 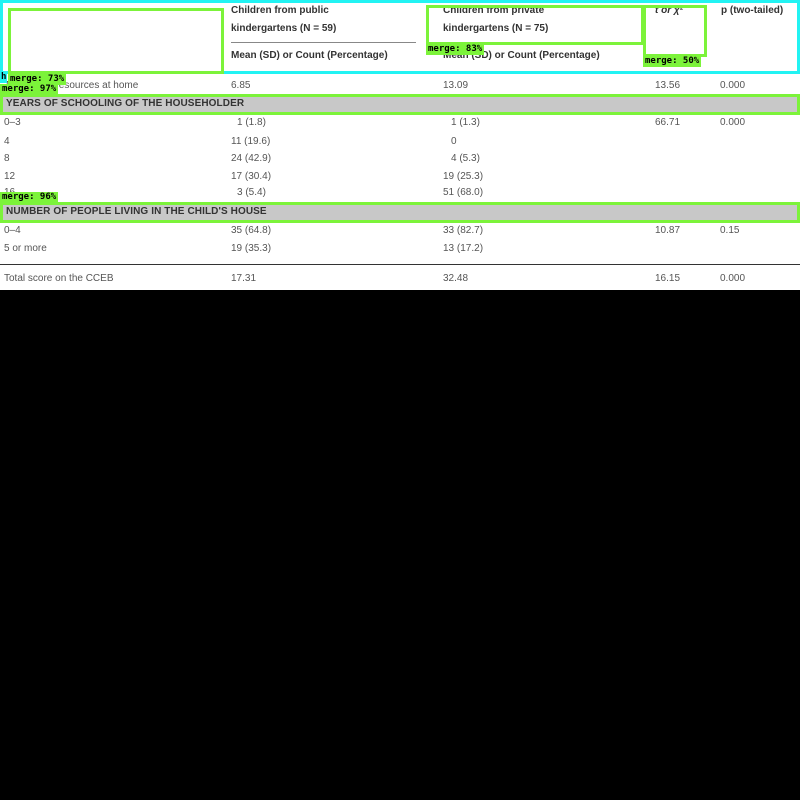 What do you see at coordinates (733, 85) in the screenshot?
I see `resources-p: 0.000` at bounding box center [733, 85].